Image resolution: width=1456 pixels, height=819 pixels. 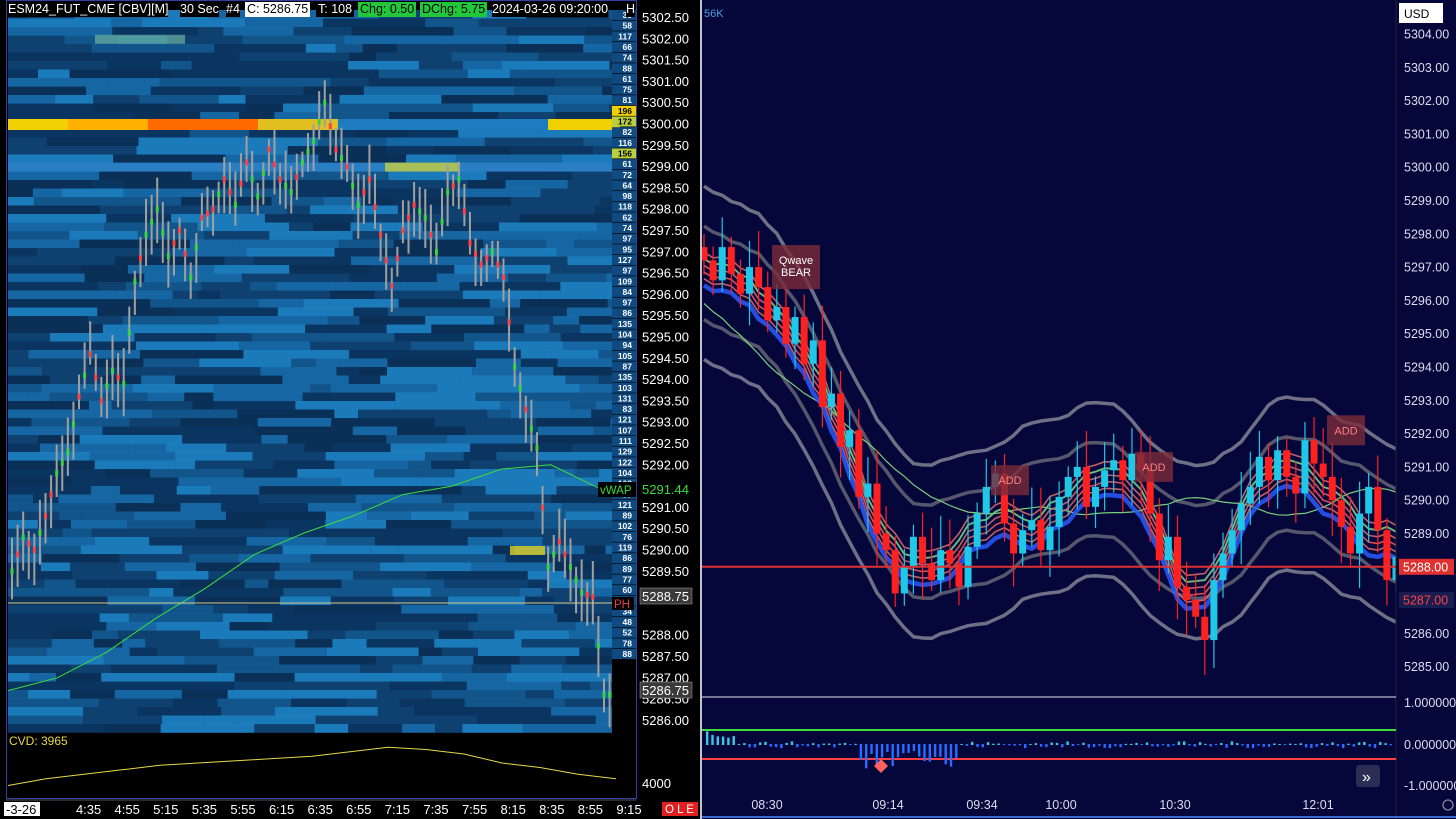 What do you see at coordinates (1368, 776) in the screenshot?
I see `scroll-right-button: »` at bounding box center [1368, 776].